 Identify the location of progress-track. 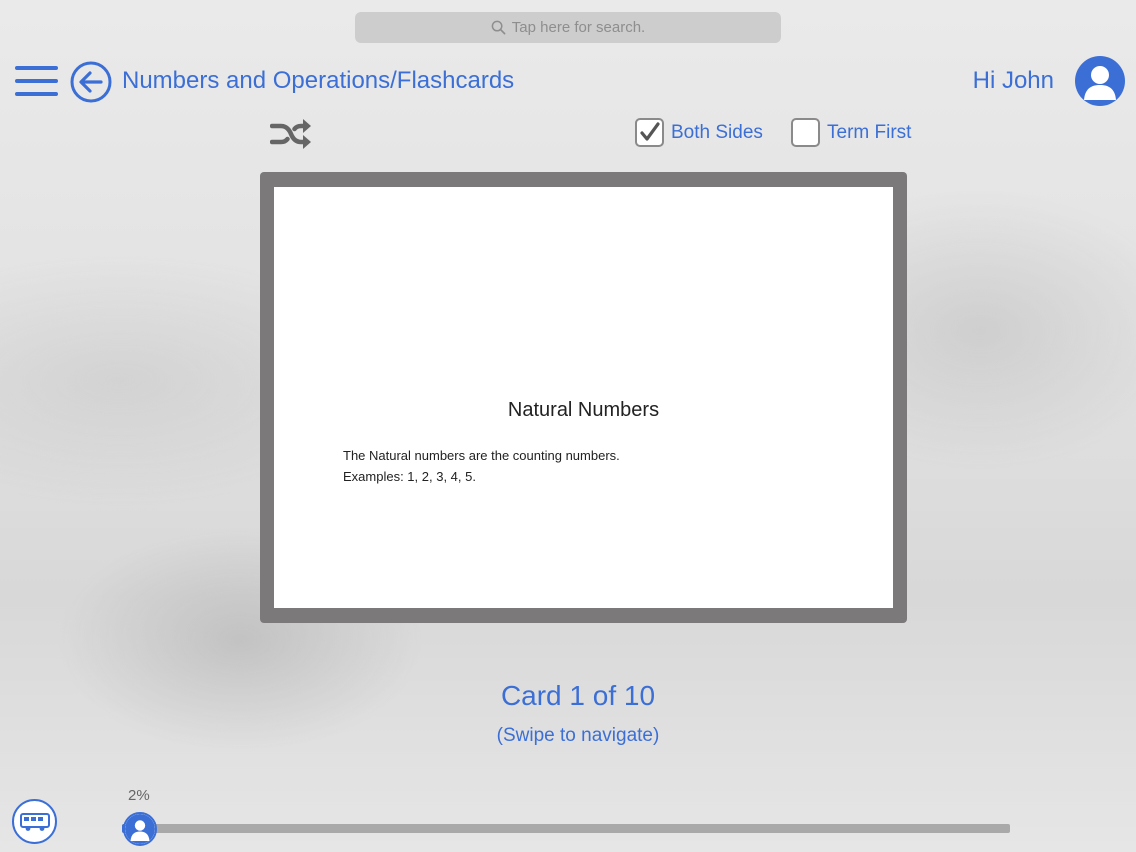
(566, 828).